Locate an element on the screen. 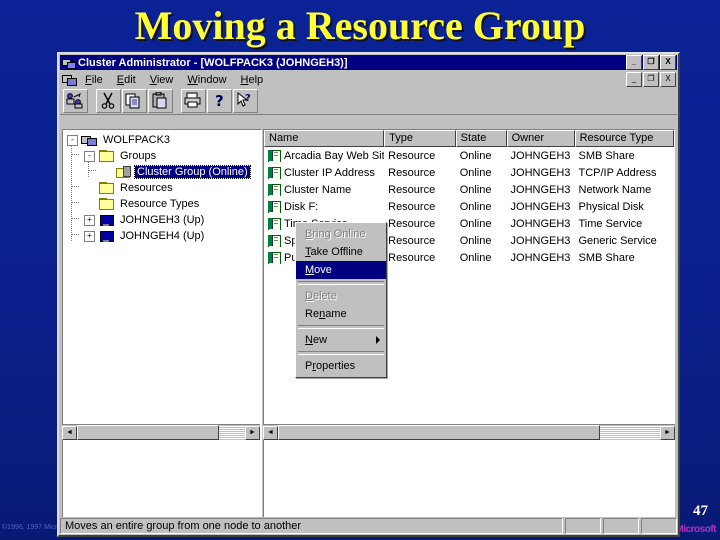  cluster-document-icon is located at coordinates (69, 79).